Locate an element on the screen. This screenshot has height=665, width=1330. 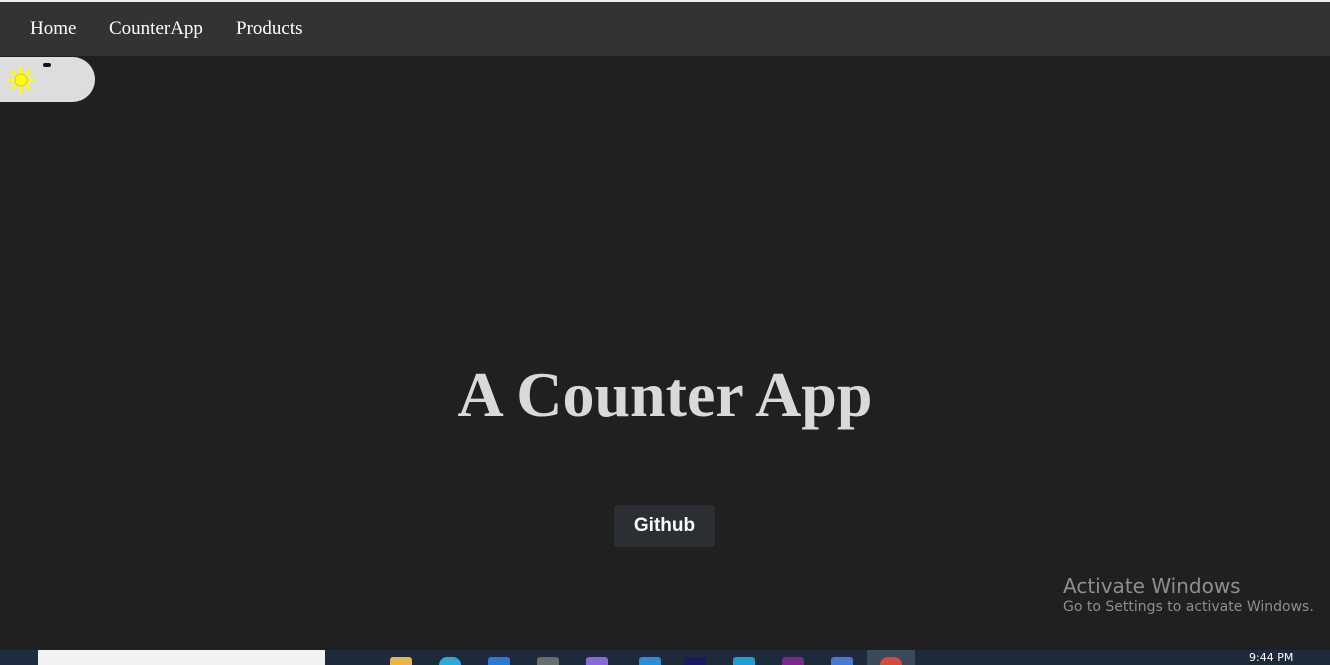
start-button is located at coordinates (19, 657).